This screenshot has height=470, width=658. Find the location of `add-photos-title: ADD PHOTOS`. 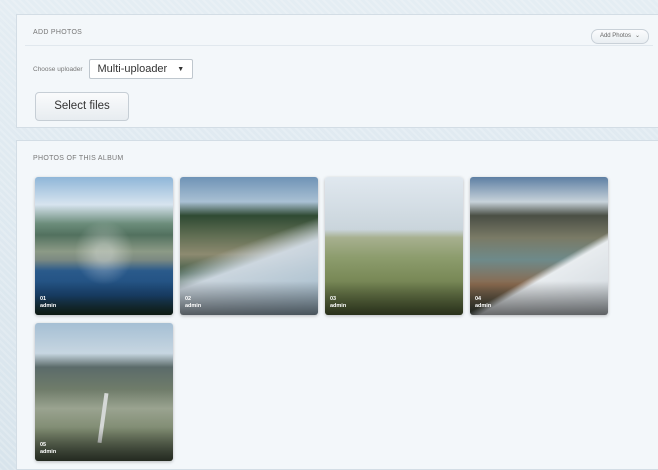

add-photos-title: ADD PHOTOS is located at coordinates (58, 32).